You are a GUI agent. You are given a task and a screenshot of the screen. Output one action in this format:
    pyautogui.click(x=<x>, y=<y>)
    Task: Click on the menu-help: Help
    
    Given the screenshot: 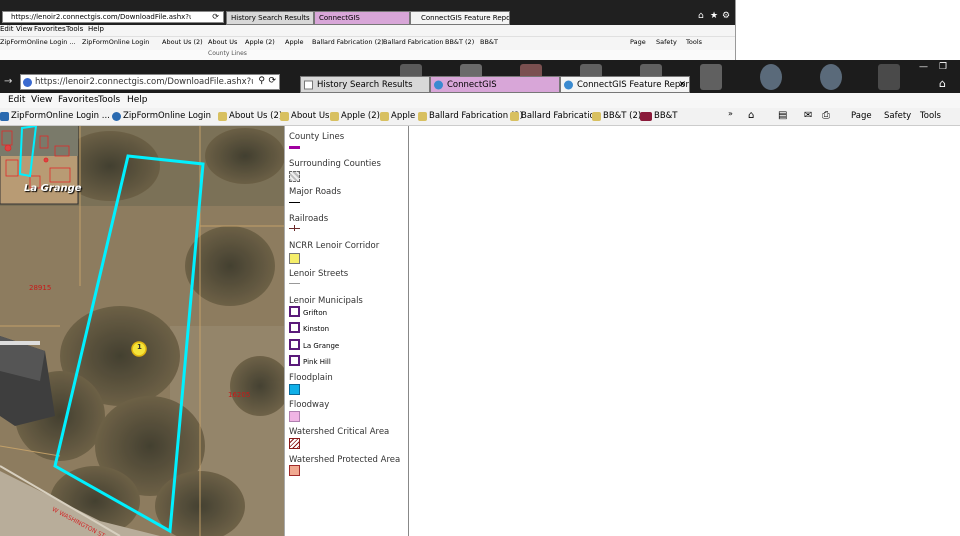 What is the action you would take?
    pyautogui.click(x=137, y=100)
    